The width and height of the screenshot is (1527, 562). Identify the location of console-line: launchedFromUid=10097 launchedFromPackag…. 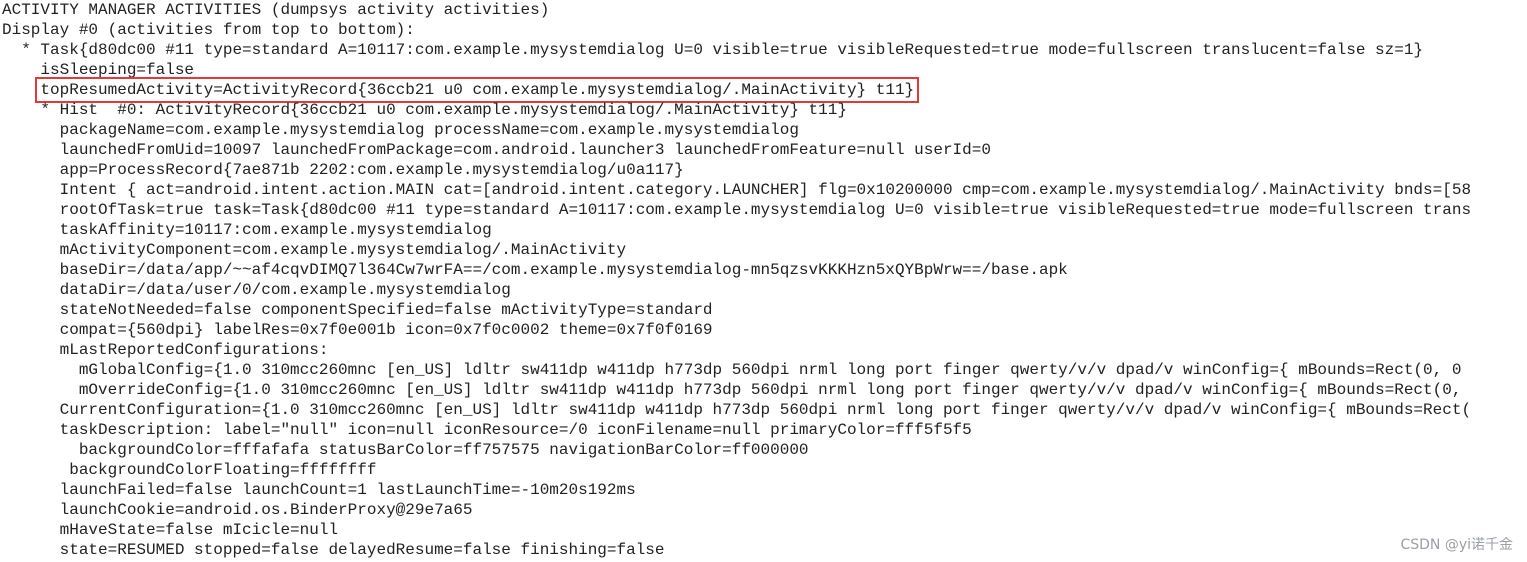
(496, 150).